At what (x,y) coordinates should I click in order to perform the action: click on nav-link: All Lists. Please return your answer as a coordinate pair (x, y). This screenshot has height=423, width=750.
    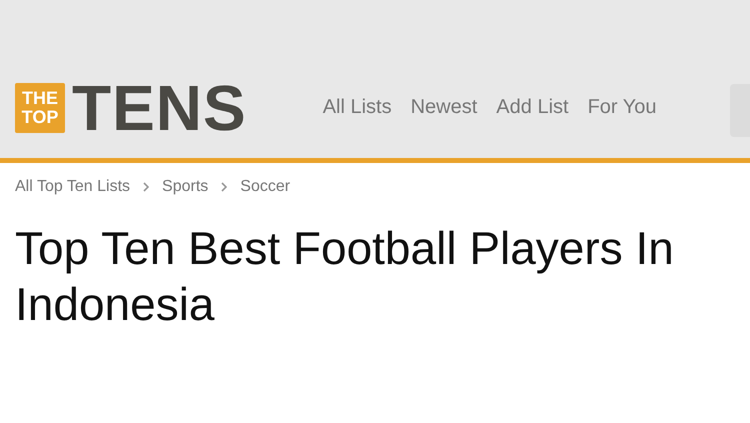
    Looking at the image, I should click on (357, 107).